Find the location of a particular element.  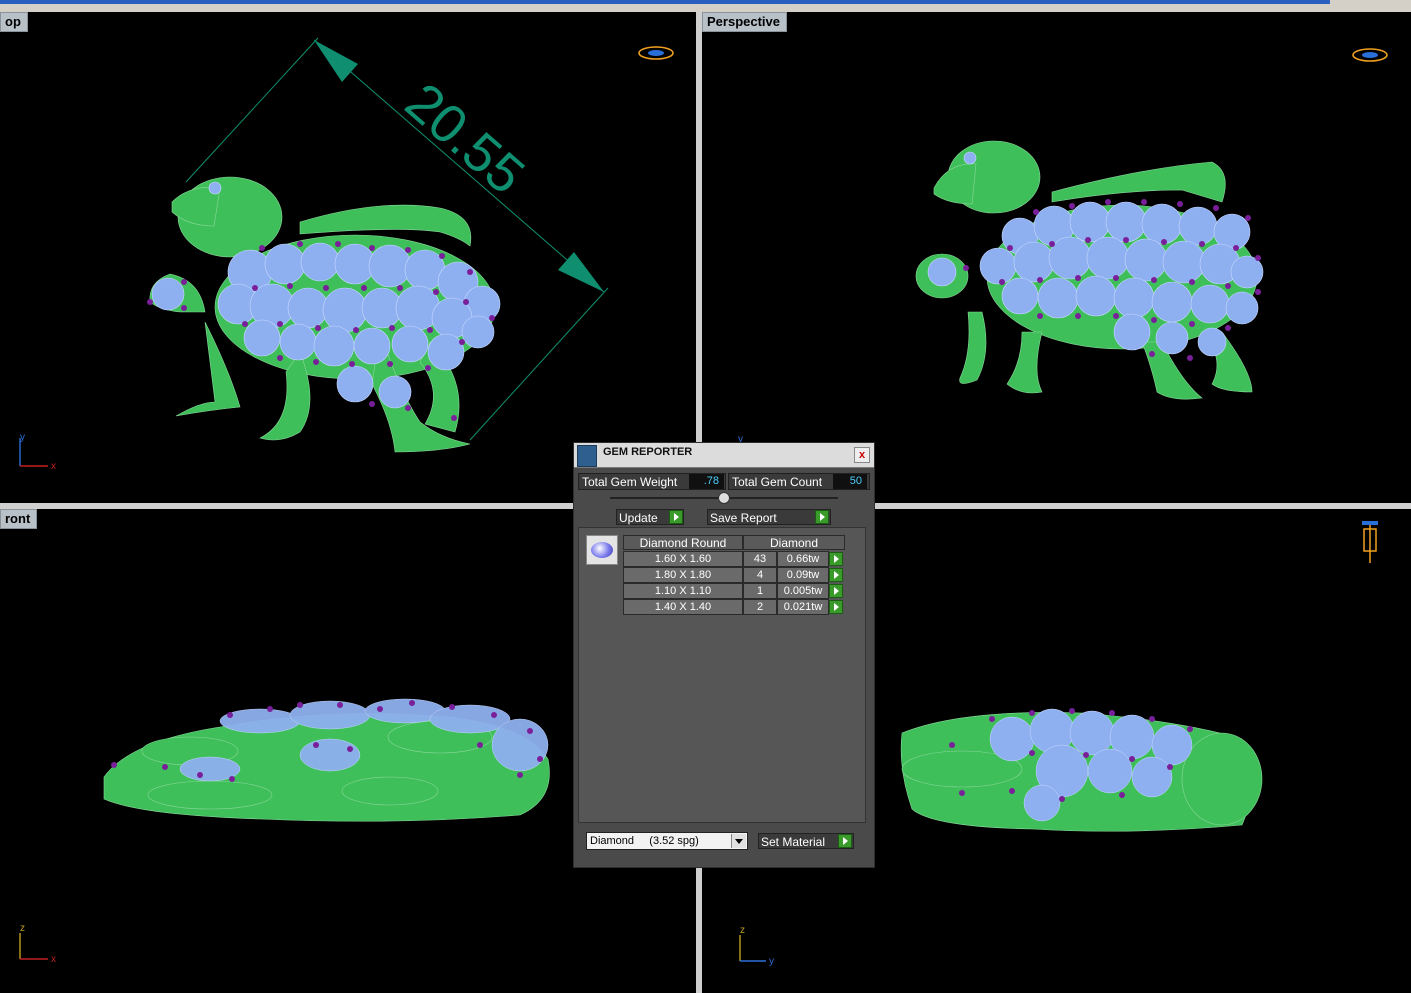

save-report-go-icon is located at coordinates (822, 517).